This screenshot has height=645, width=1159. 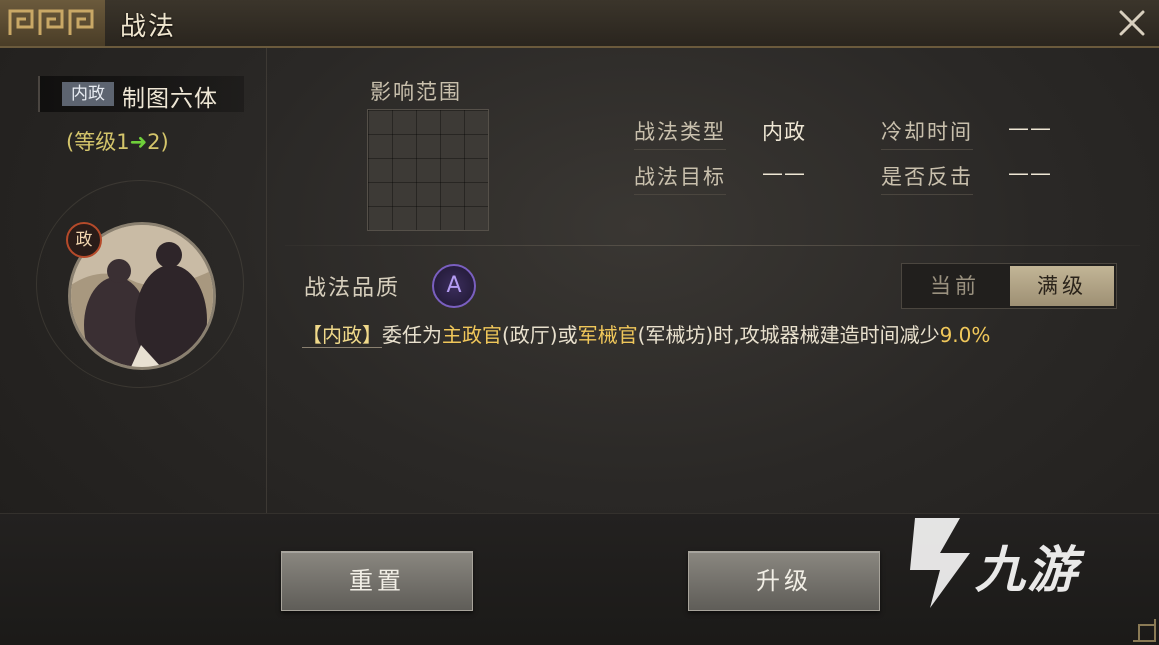 I want to click on level-toggle: 当前 满级, so click(x=1009, y=286).